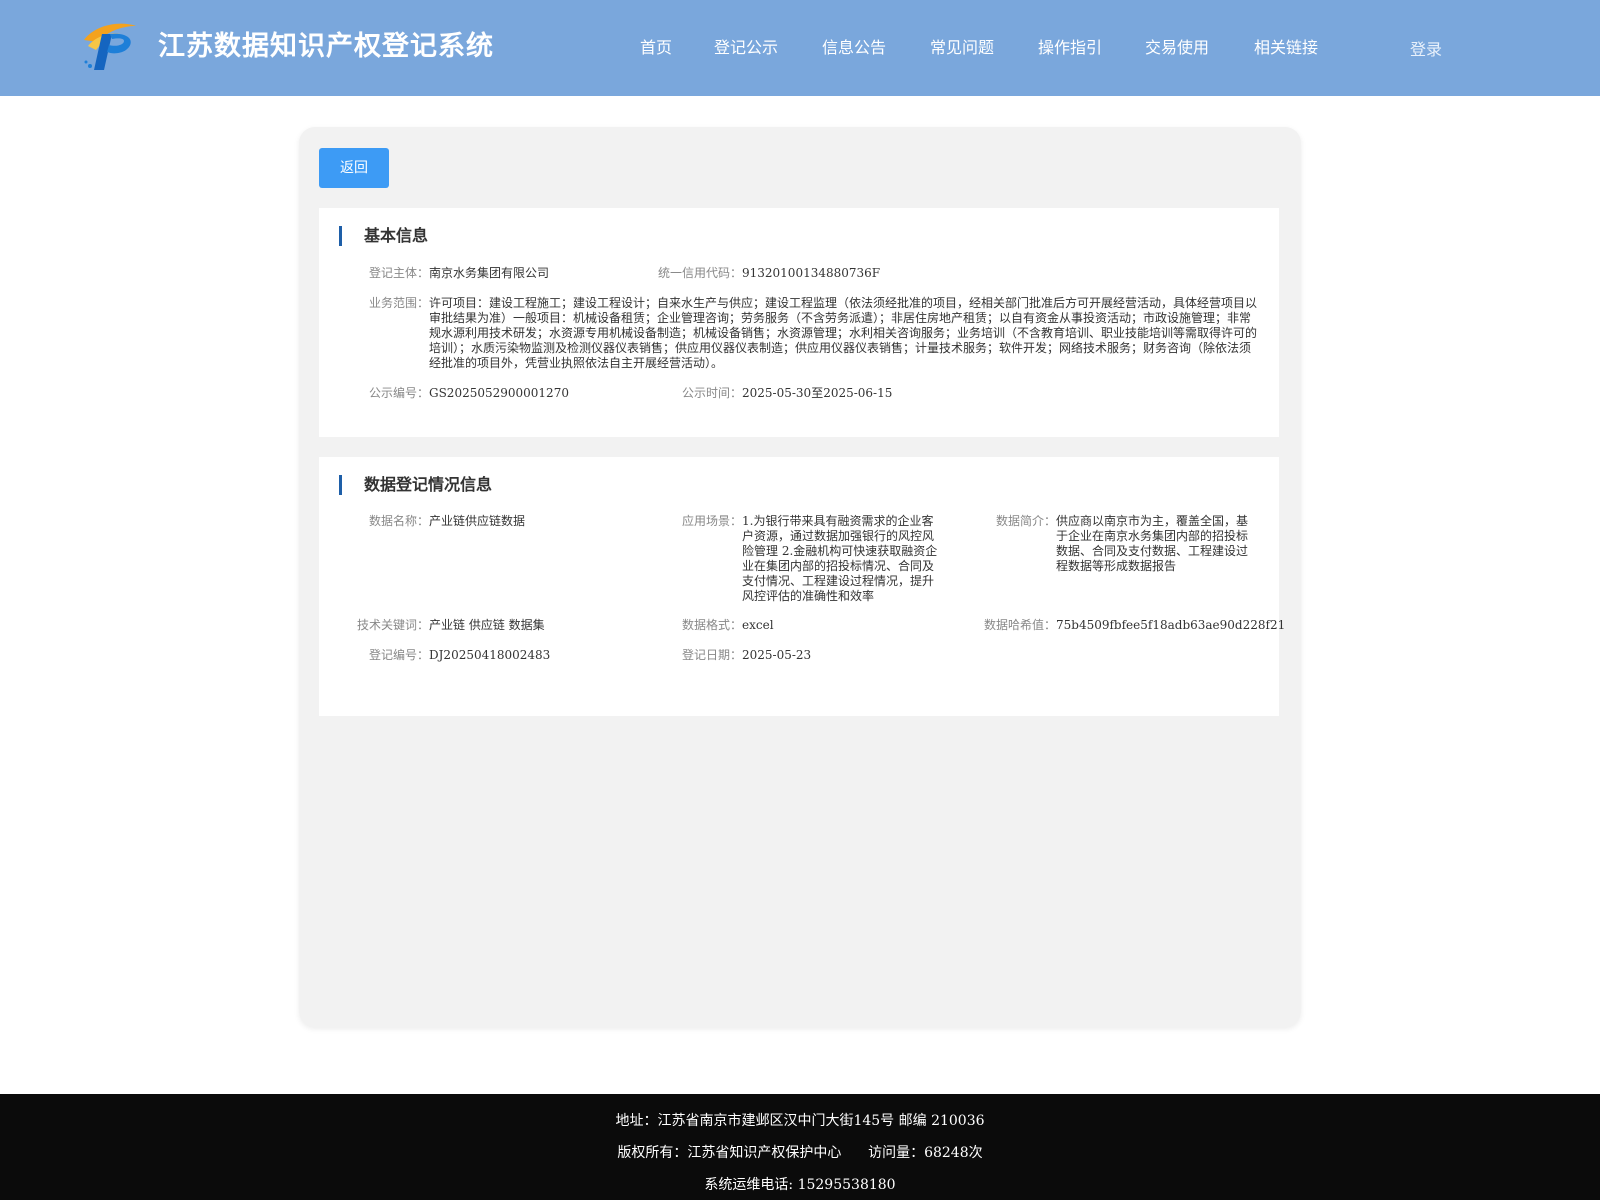 This screenshot has width=1600, height=1200. Describe the element at coordinates (392, 625) in the screenshot. I see `field-label: 技术关键词：` at that location.